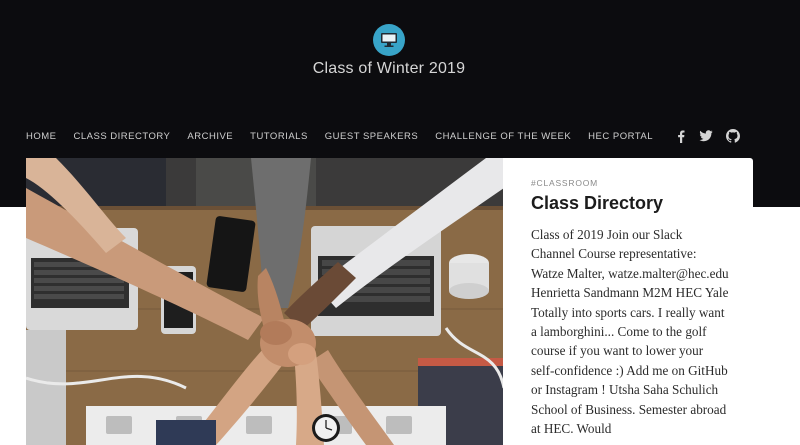 Image resolution: width=800 pixels, height=445 pixels. Describe the element at coordinates (279, 136) in the screenshot. I see `nav-item-tutorials: TUTORIALS` at that location.